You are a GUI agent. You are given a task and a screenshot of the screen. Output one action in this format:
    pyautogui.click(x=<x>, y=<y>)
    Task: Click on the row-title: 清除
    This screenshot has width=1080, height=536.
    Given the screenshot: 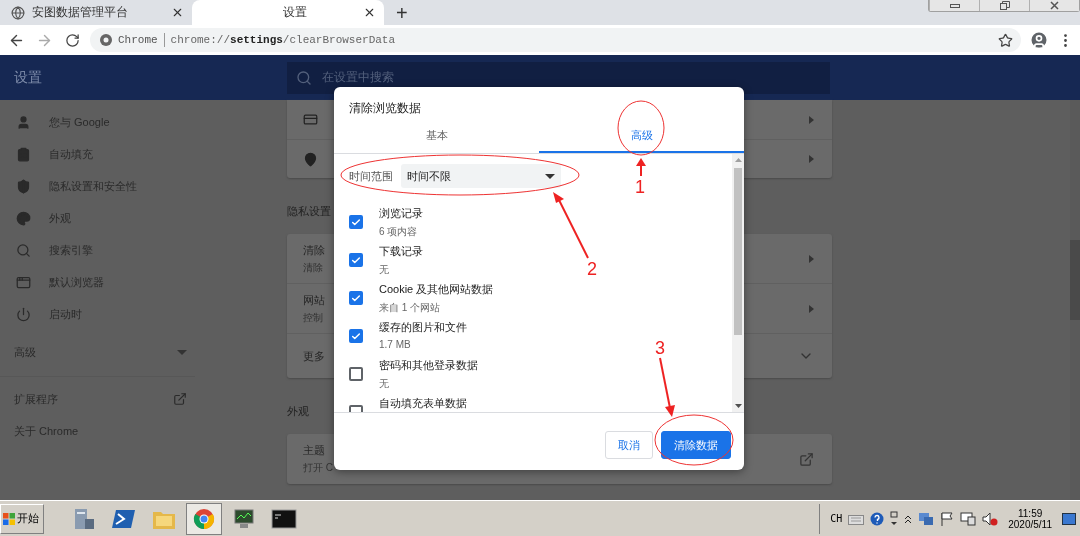 What is the action you would take?
    pyautogui.click(x=314, y=250)
    